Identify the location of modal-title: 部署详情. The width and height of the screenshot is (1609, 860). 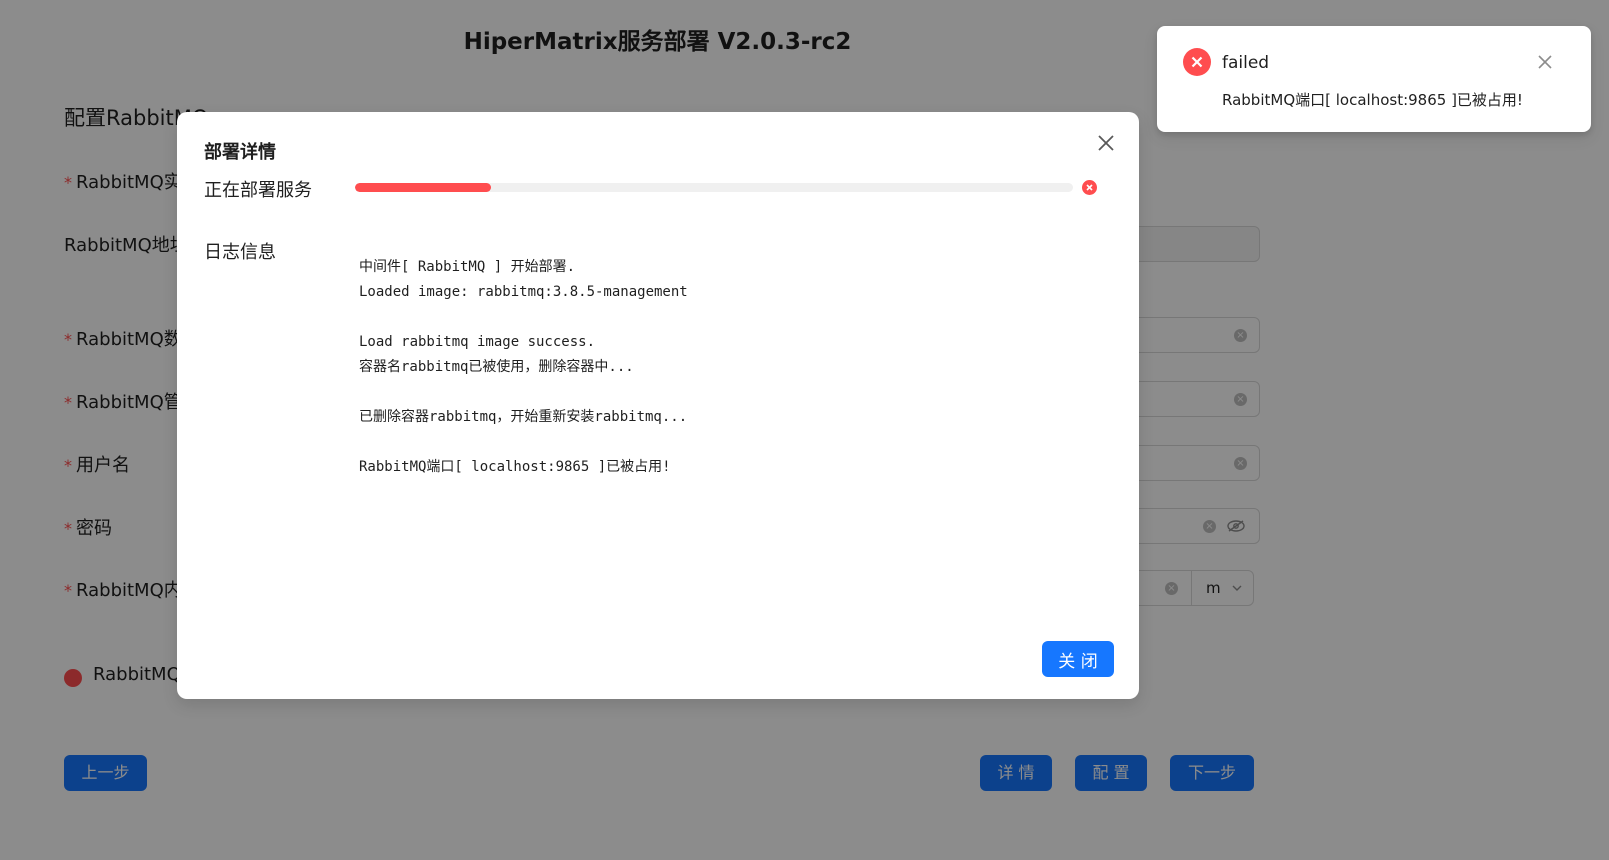
(240, 152).